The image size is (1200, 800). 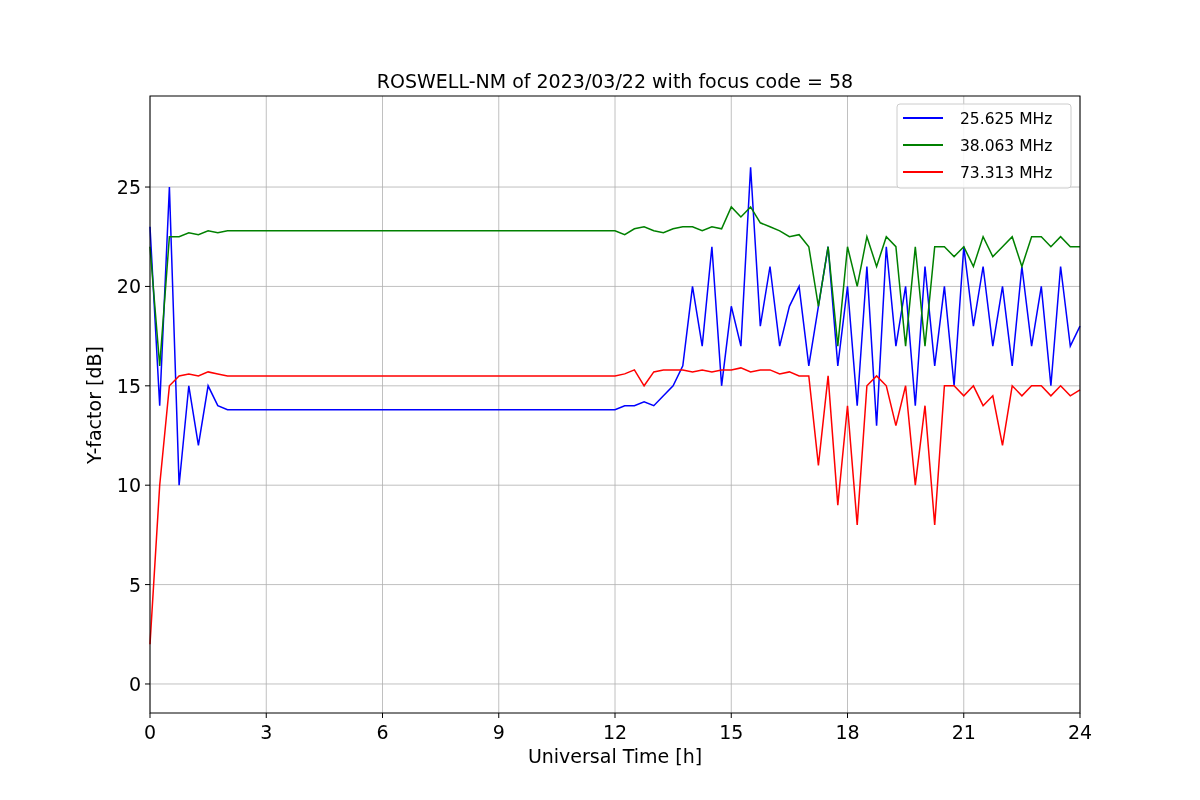 What do you see at coordinates (1006, 146) in the screenshot?
I see `legend-label: 38.063 MHz` at bounding box center [1006, 146].